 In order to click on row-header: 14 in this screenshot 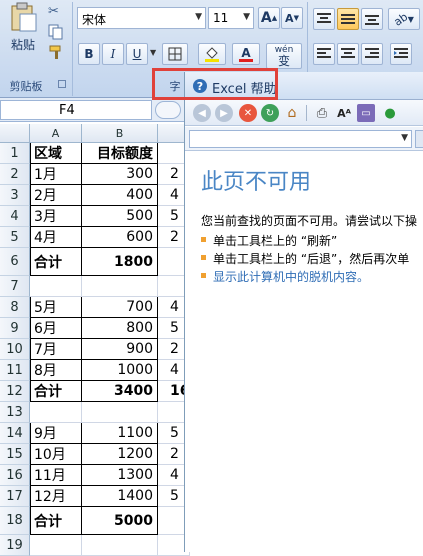, I will do `click(15, 433)`.